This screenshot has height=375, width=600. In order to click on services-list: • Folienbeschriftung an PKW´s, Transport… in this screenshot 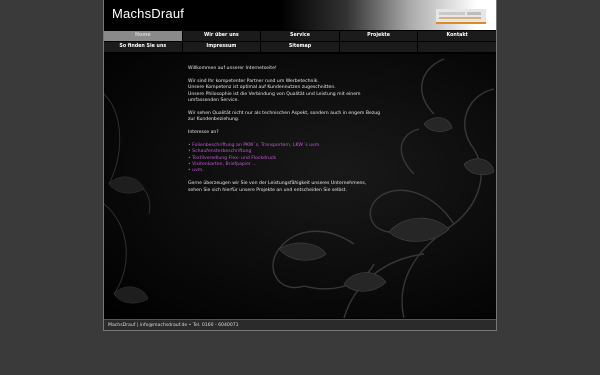, I will do `click(293, 159)`.